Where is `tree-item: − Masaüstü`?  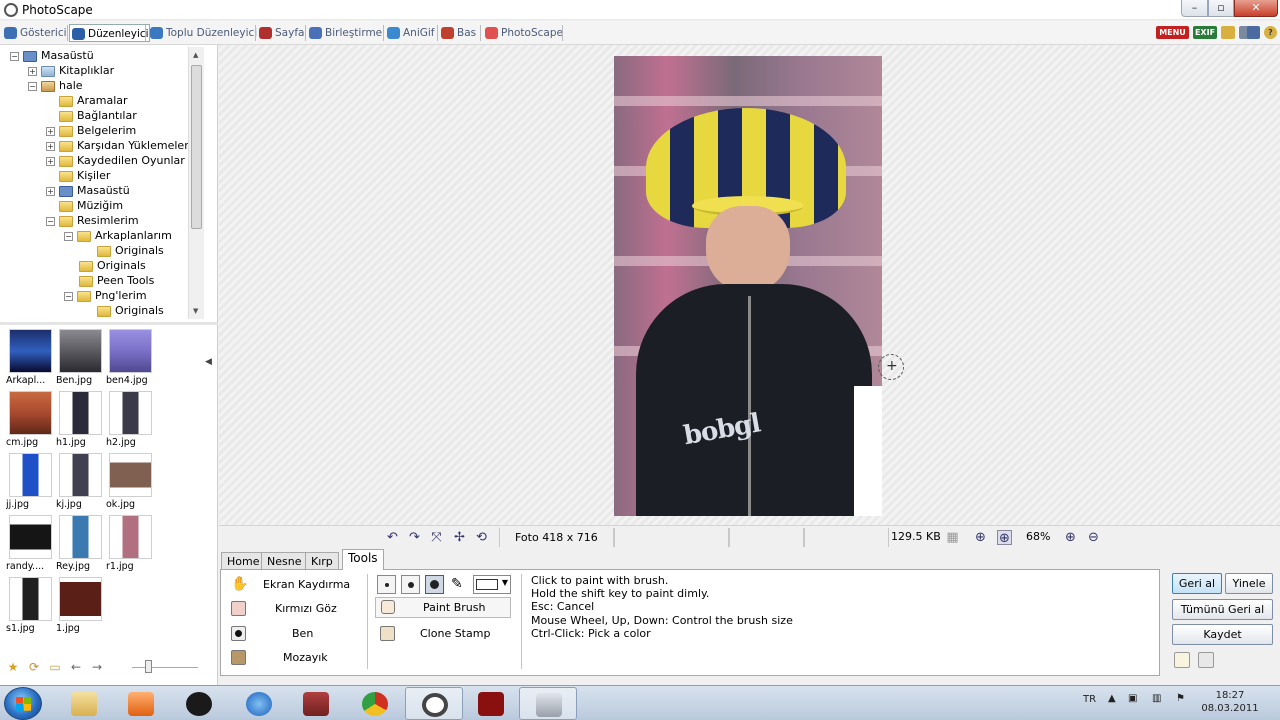
tree-item: − Masaüstü is located at coordinates (52, 55).